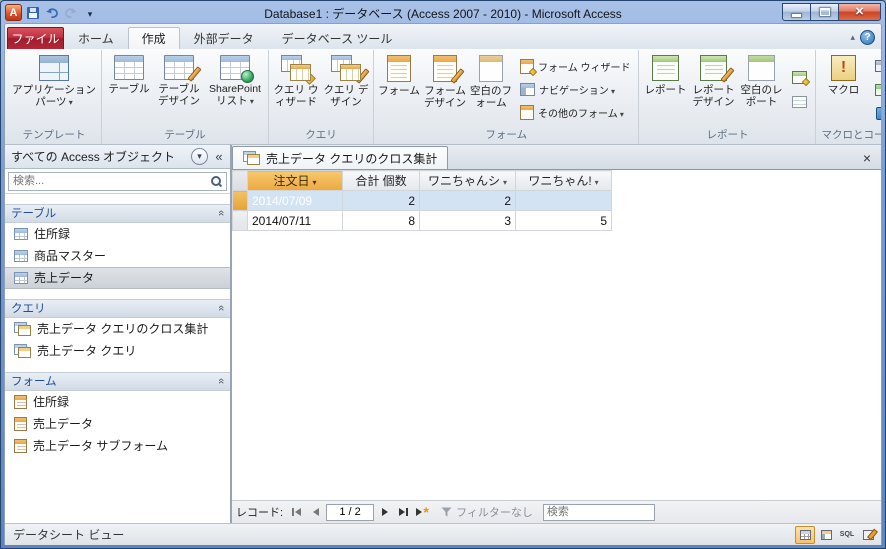 The image size is (886, 549). Describe the element at coordinates (491, 89) in the screenshot. I see `blank-form-button: 空白のフォーム` at that location.